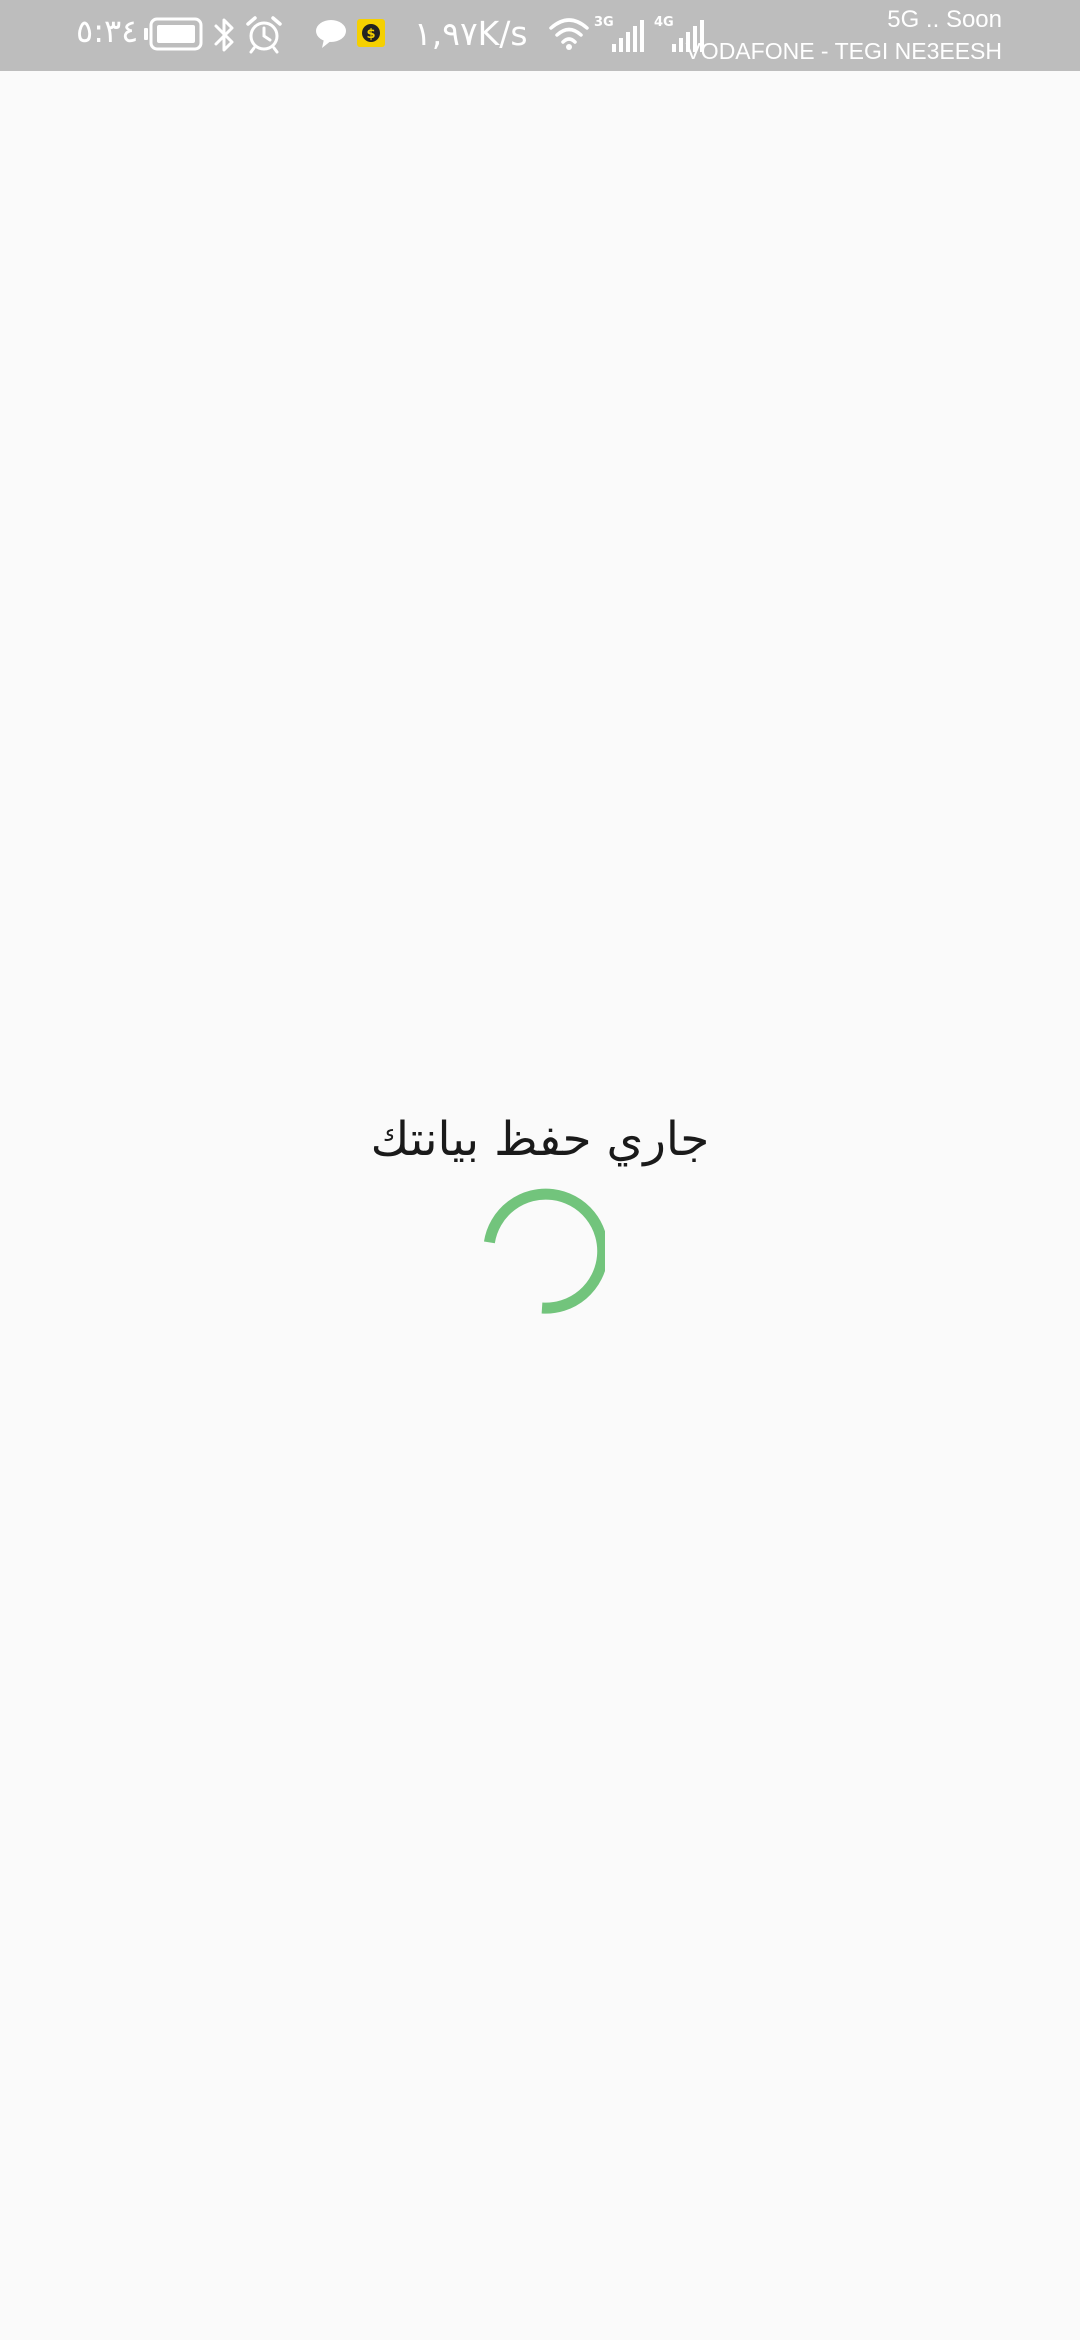 This screenshot has width=1080, height=2340. What do you see at coordinates (174, 36) in the screenshot?
I see `battery-icon` at bounding box center [174, 36].